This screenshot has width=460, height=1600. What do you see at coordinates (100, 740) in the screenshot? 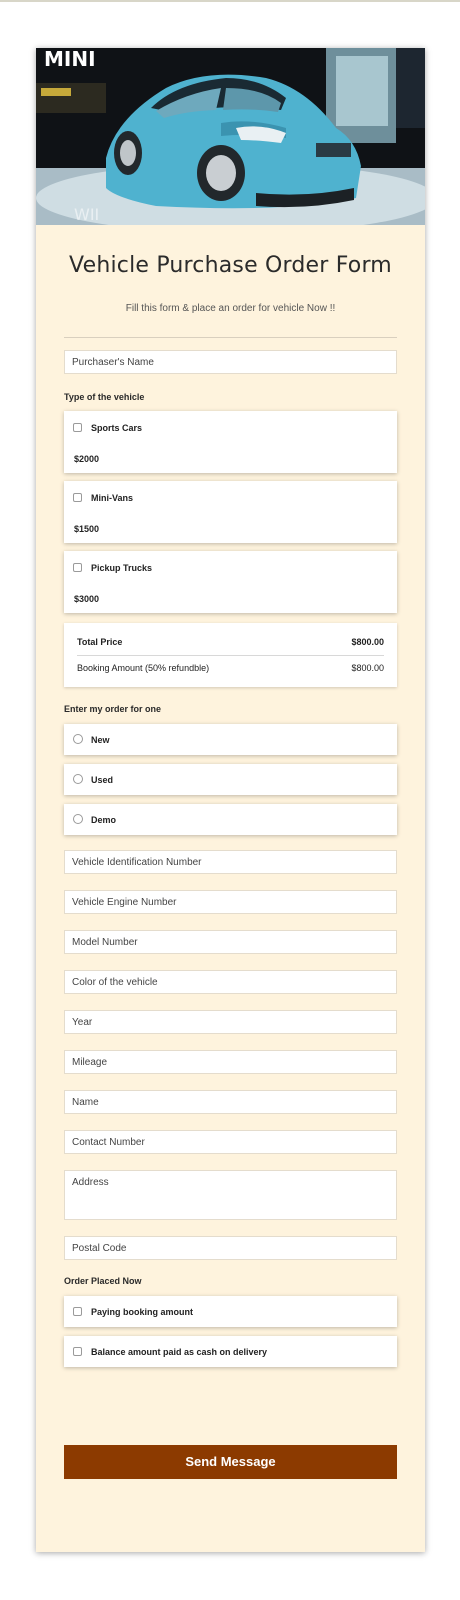
I see `option-label: New` at bounding box center [100, 740].